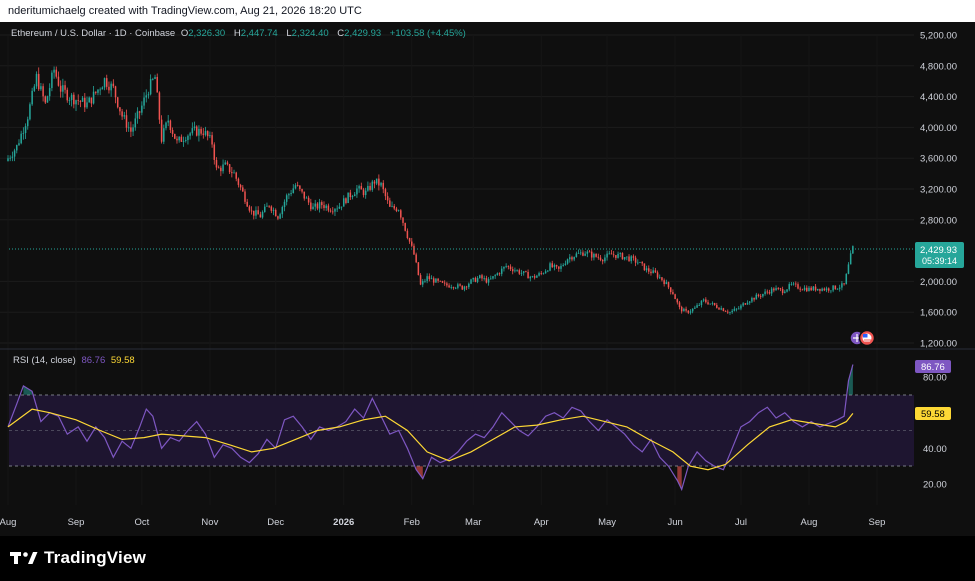 Image resolution: width=975 pixels, height=581 pixels. What do you see at coordinates (363, 33) in the screenshot?
I see `close-value: 2,429.93` at bounding box center [363, 33].